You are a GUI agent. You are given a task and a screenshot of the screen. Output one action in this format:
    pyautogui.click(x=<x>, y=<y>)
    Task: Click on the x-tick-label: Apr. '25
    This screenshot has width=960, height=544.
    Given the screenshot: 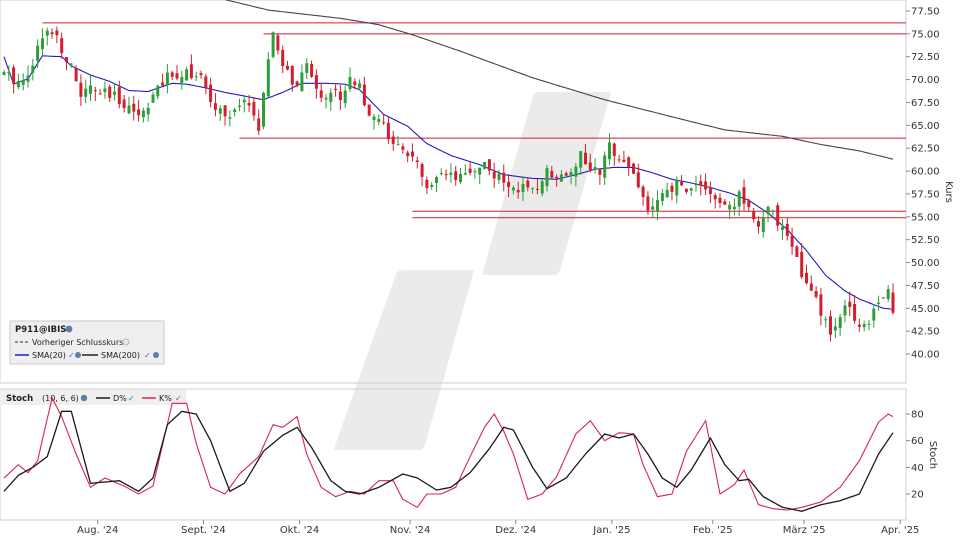 What is the action you would take?
    pyautogui.click(x=900, y=530)
    